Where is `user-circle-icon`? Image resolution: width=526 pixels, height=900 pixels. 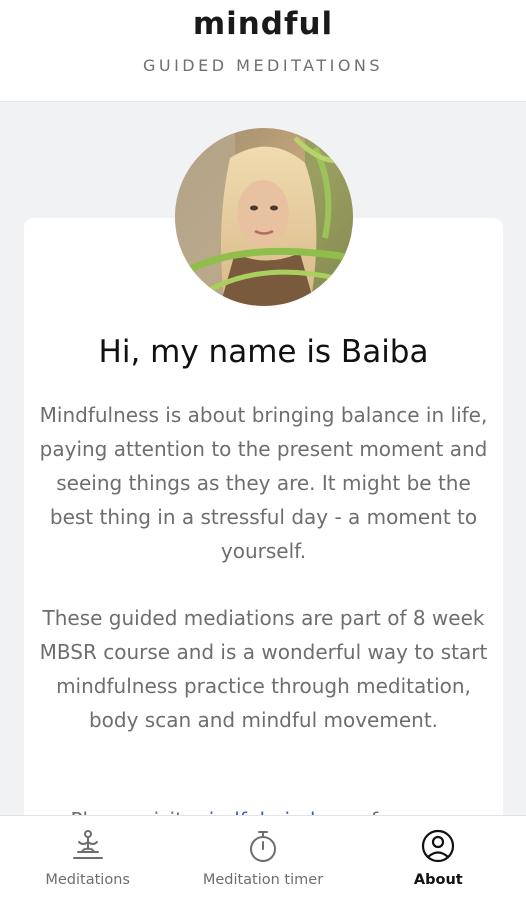
user-circle-icon is located at coordinates (438, 846).